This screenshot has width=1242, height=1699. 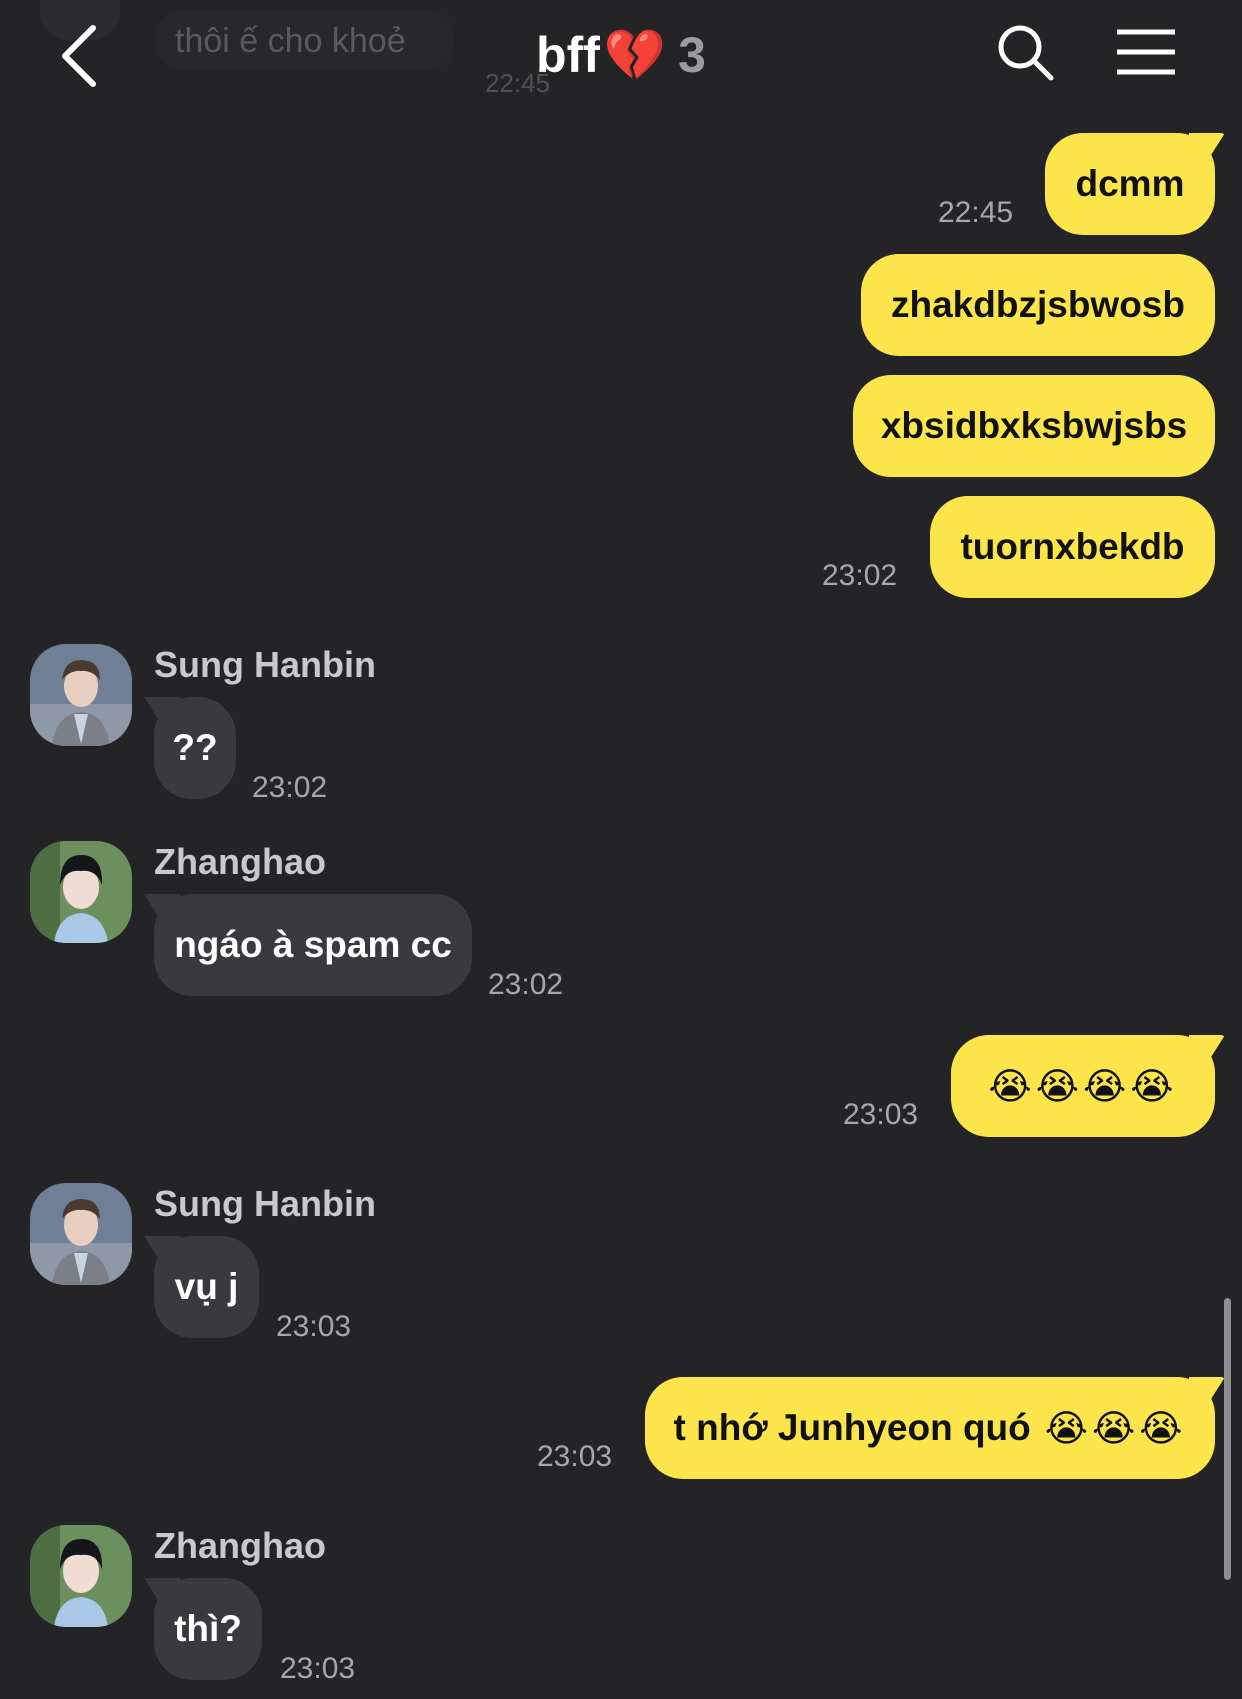 I want to click on their-message-bubble: thì?, so click(x=208, y=1629).